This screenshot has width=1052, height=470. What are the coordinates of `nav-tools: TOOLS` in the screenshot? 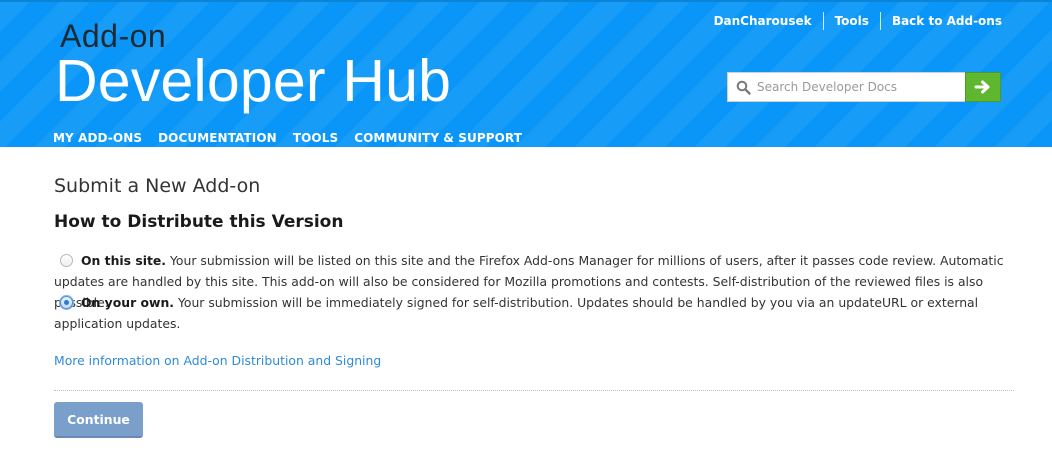 It's located at (315, 138).